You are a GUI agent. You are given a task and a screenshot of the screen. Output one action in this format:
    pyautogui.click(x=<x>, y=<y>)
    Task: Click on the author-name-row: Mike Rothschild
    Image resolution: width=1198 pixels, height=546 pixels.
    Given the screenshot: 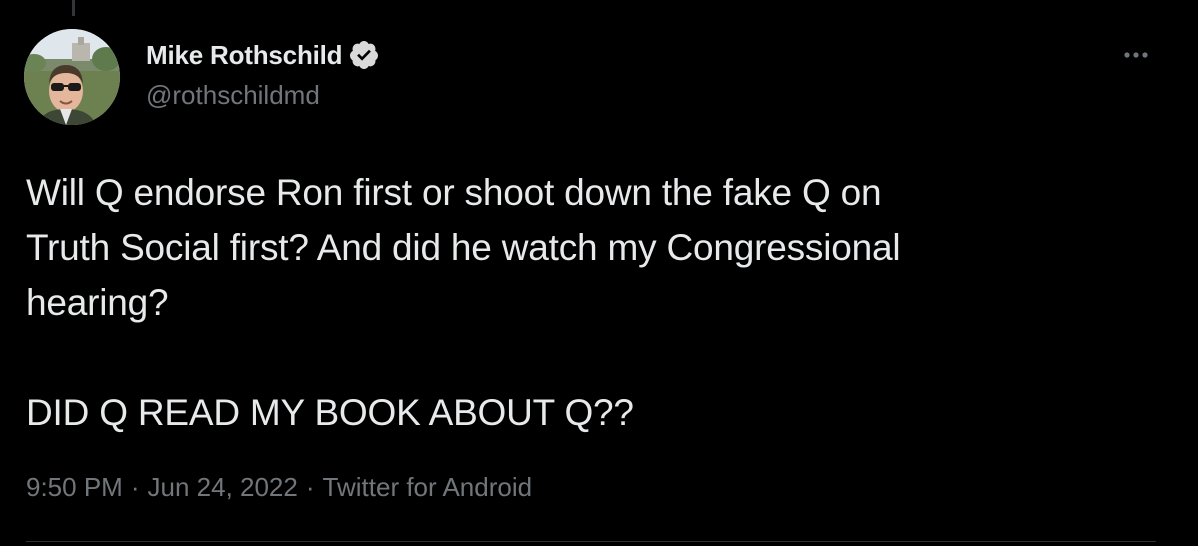 What is the action you would take?
    pyautogui.click(x=263, y=55)
    